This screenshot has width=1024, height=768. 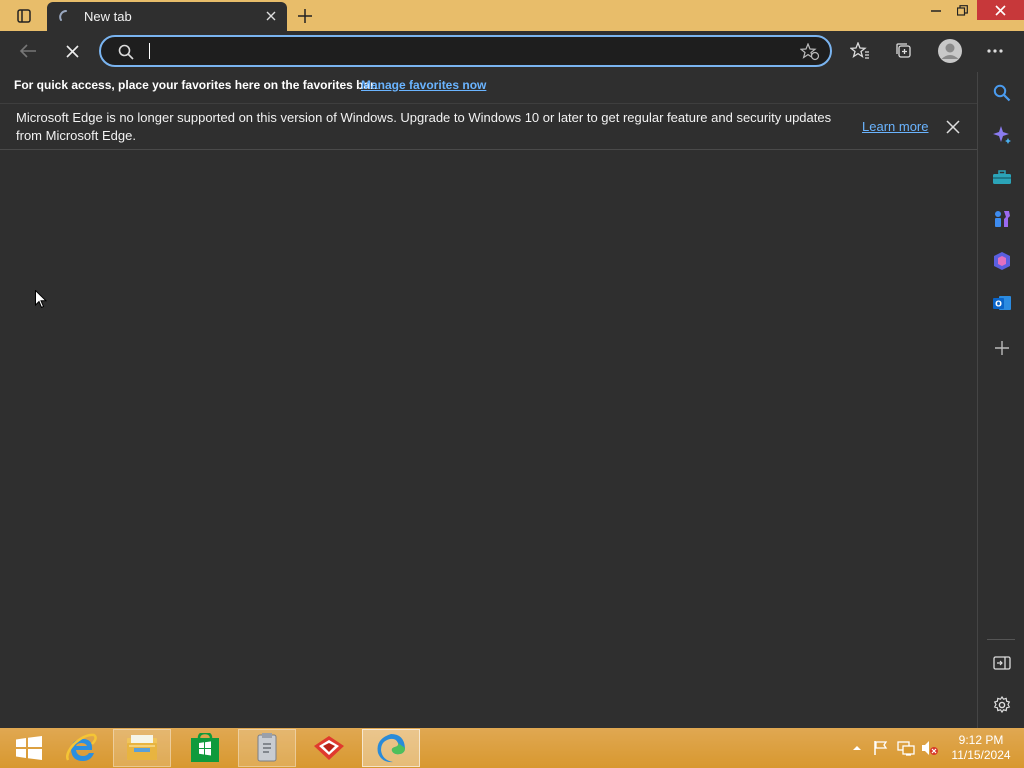 I want to click on system-clock: 9:12 PM 11/15/2024, so click(x=981, y=748).